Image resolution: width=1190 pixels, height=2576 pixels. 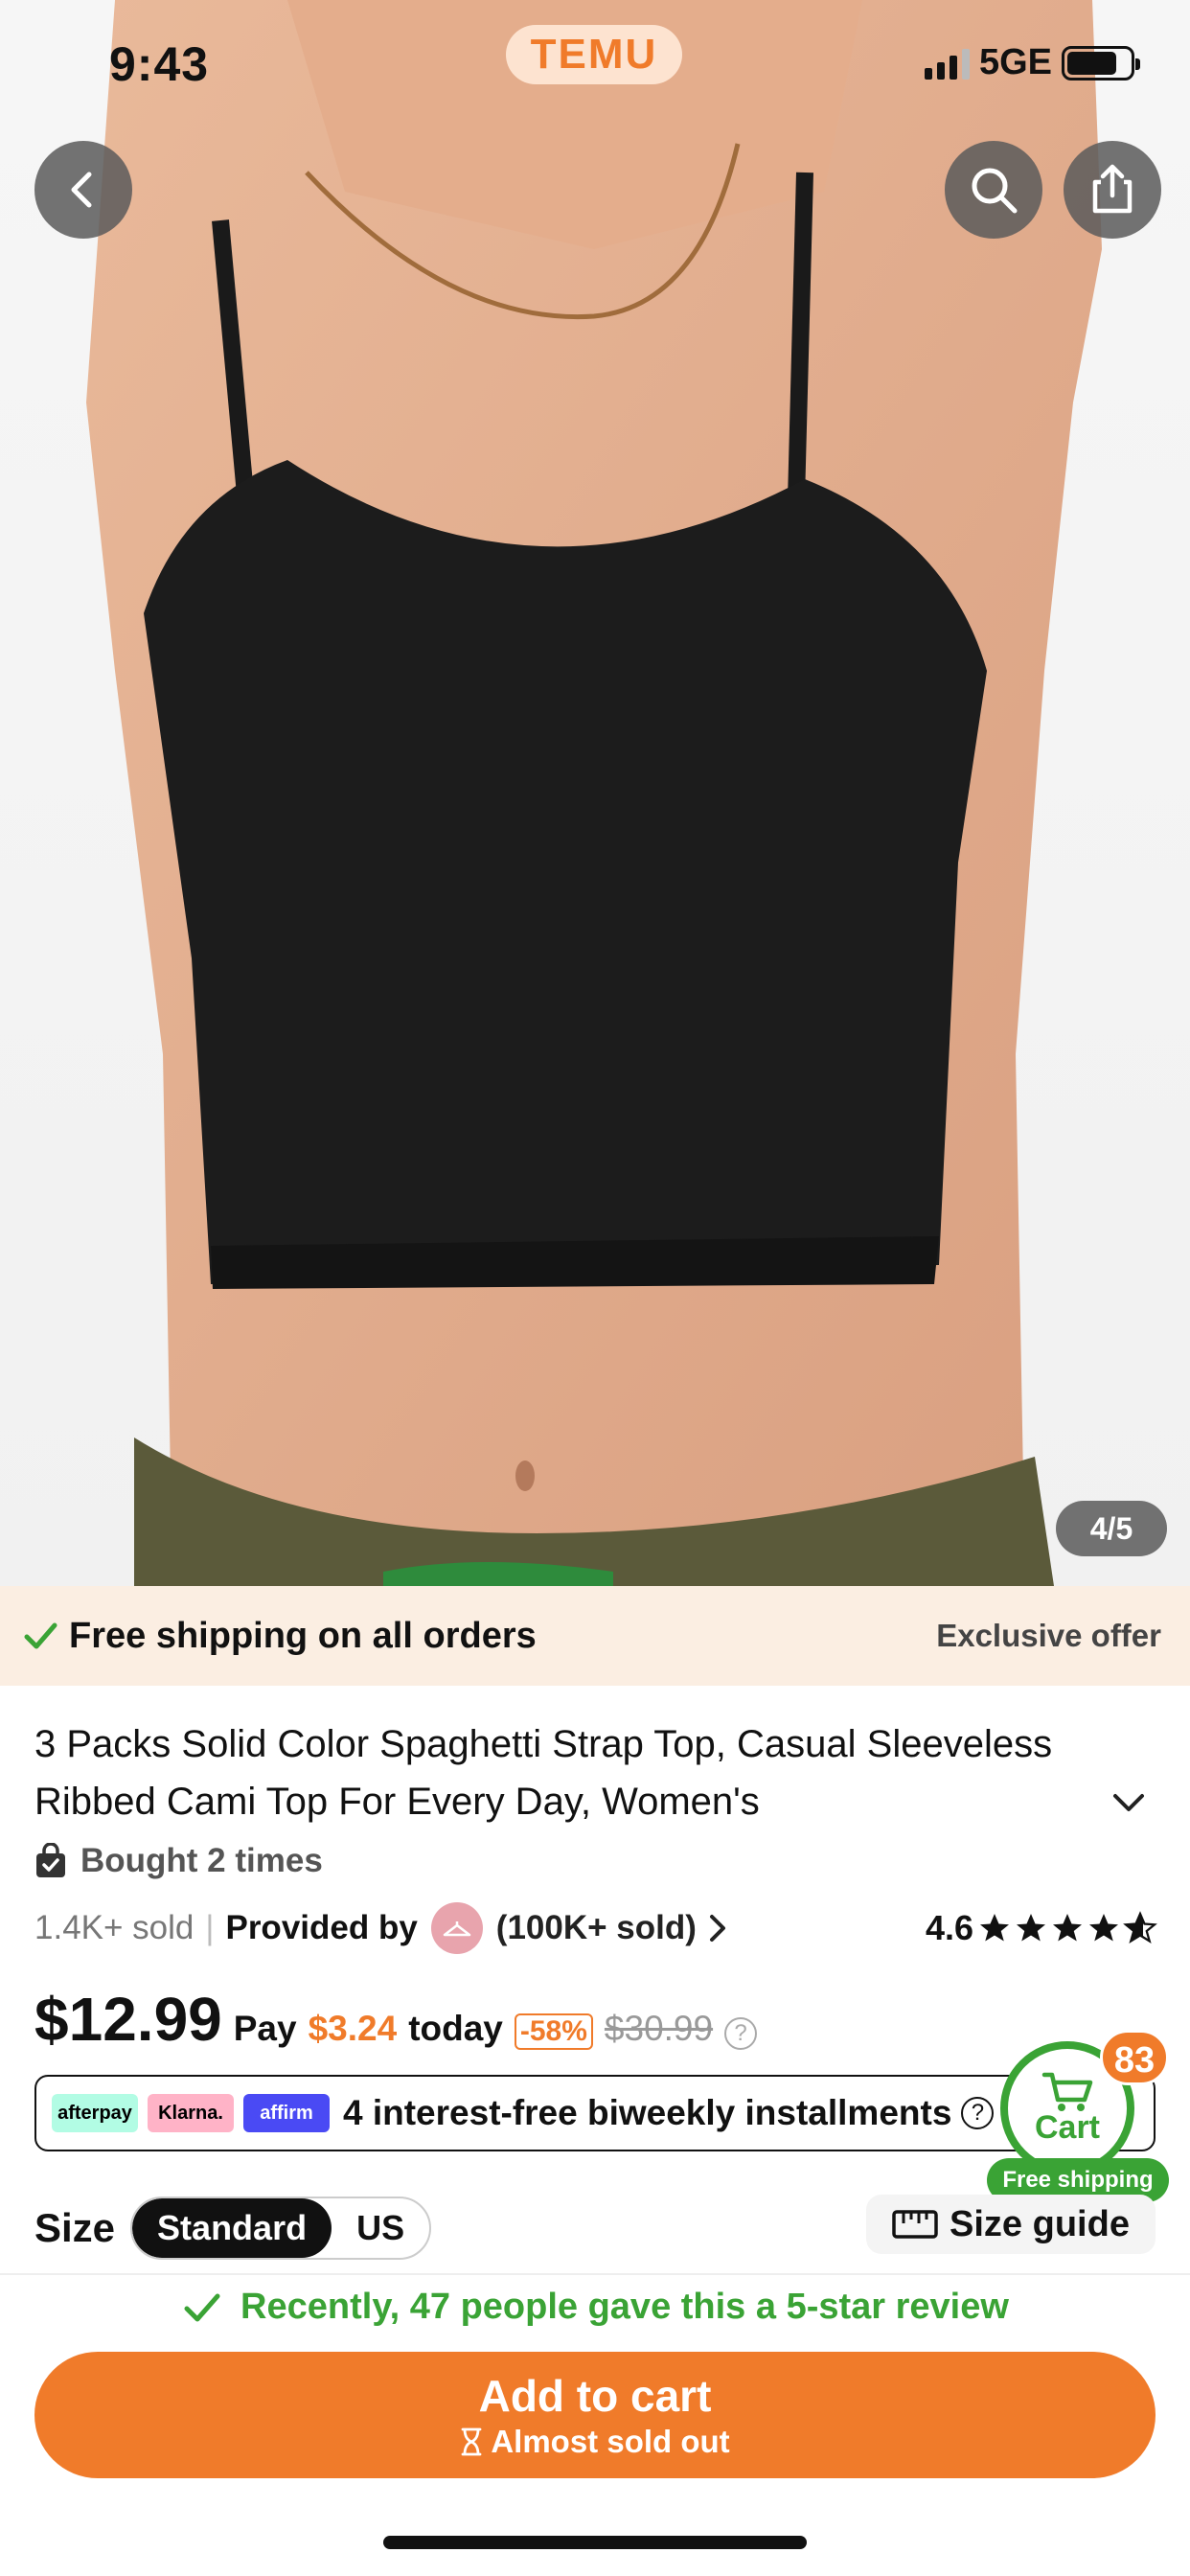 I want to click on free-shipping-text: Free shipping on all orders, so click(x=303, y=1635).